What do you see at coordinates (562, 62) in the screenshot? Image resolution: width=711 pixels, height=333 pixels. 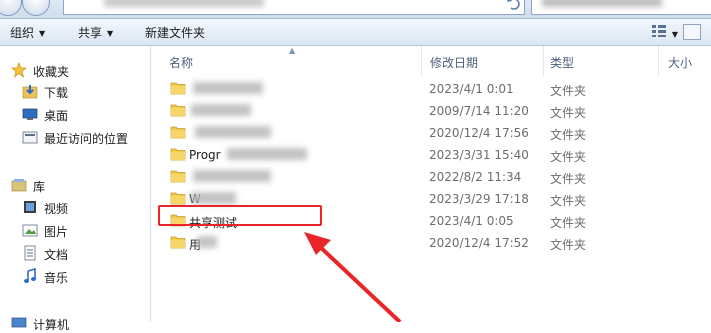 I see `column-header-type: 类型` at bounding box center [562, 62].